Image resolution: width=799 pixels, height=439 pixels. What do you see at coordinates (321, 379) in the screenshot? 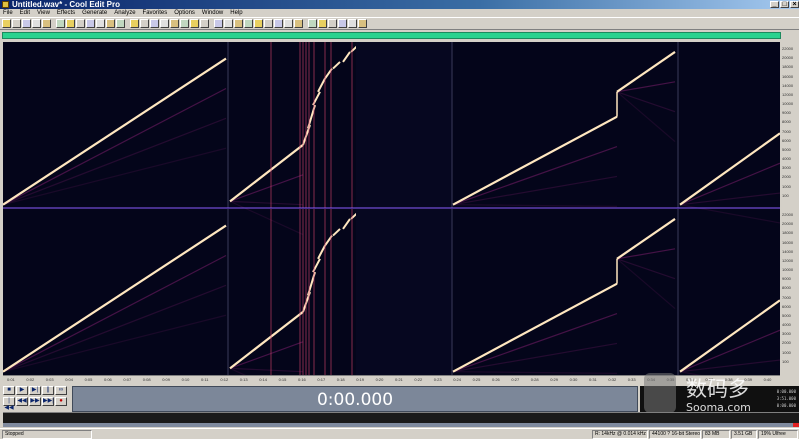
I see `time-tick: 0:17` at bounding box center [321, 379].